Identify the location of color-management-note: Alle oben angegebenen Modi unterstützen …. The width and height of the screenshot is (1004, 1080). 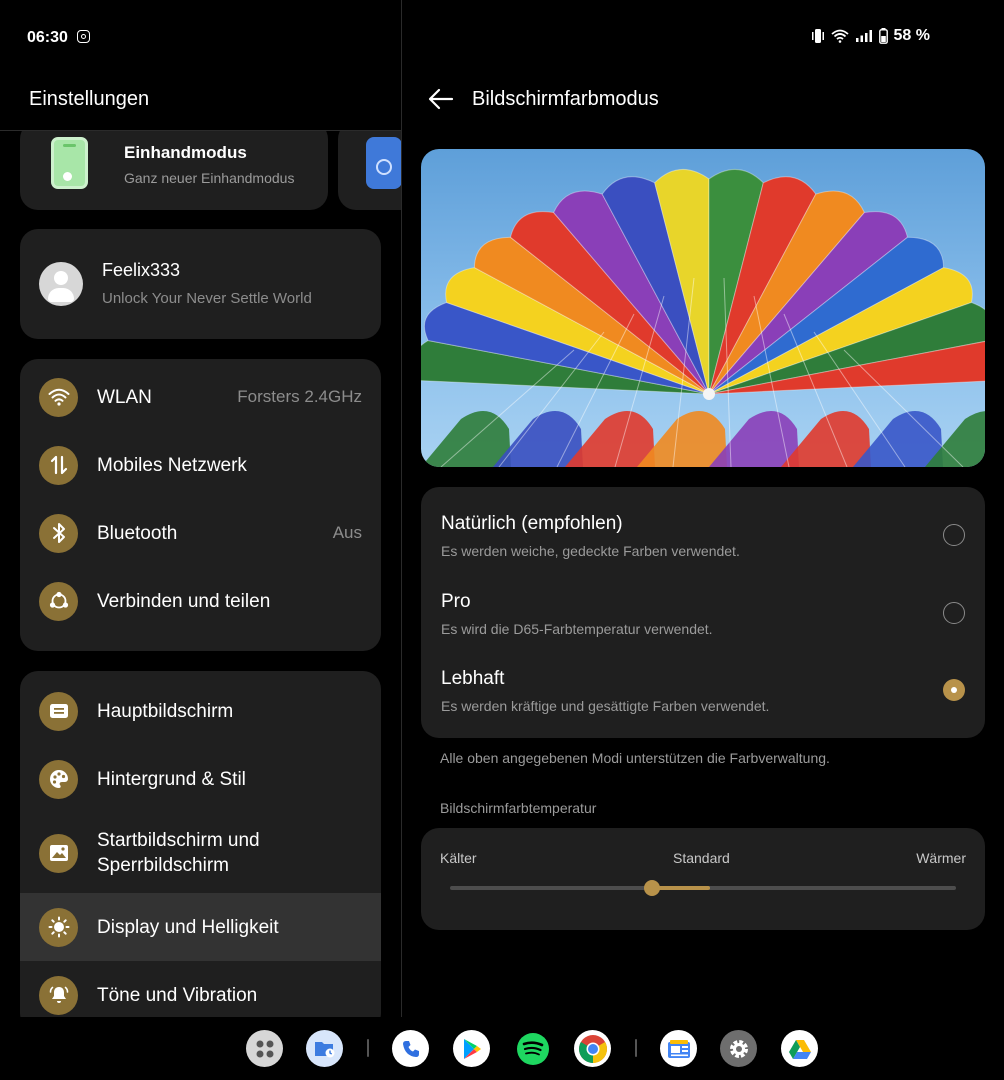
(635, 758).